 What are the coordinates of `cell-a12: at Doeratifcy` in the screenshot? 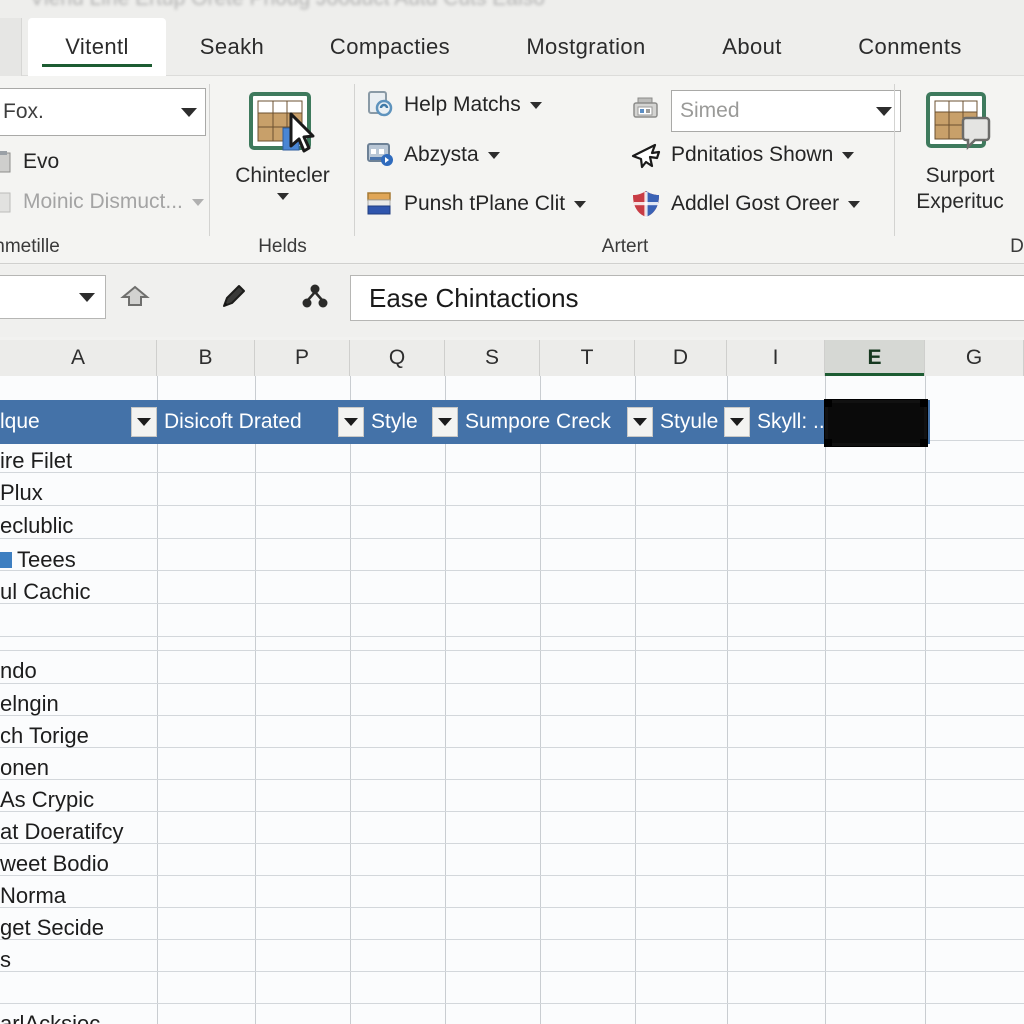 It's located at (78, 832).